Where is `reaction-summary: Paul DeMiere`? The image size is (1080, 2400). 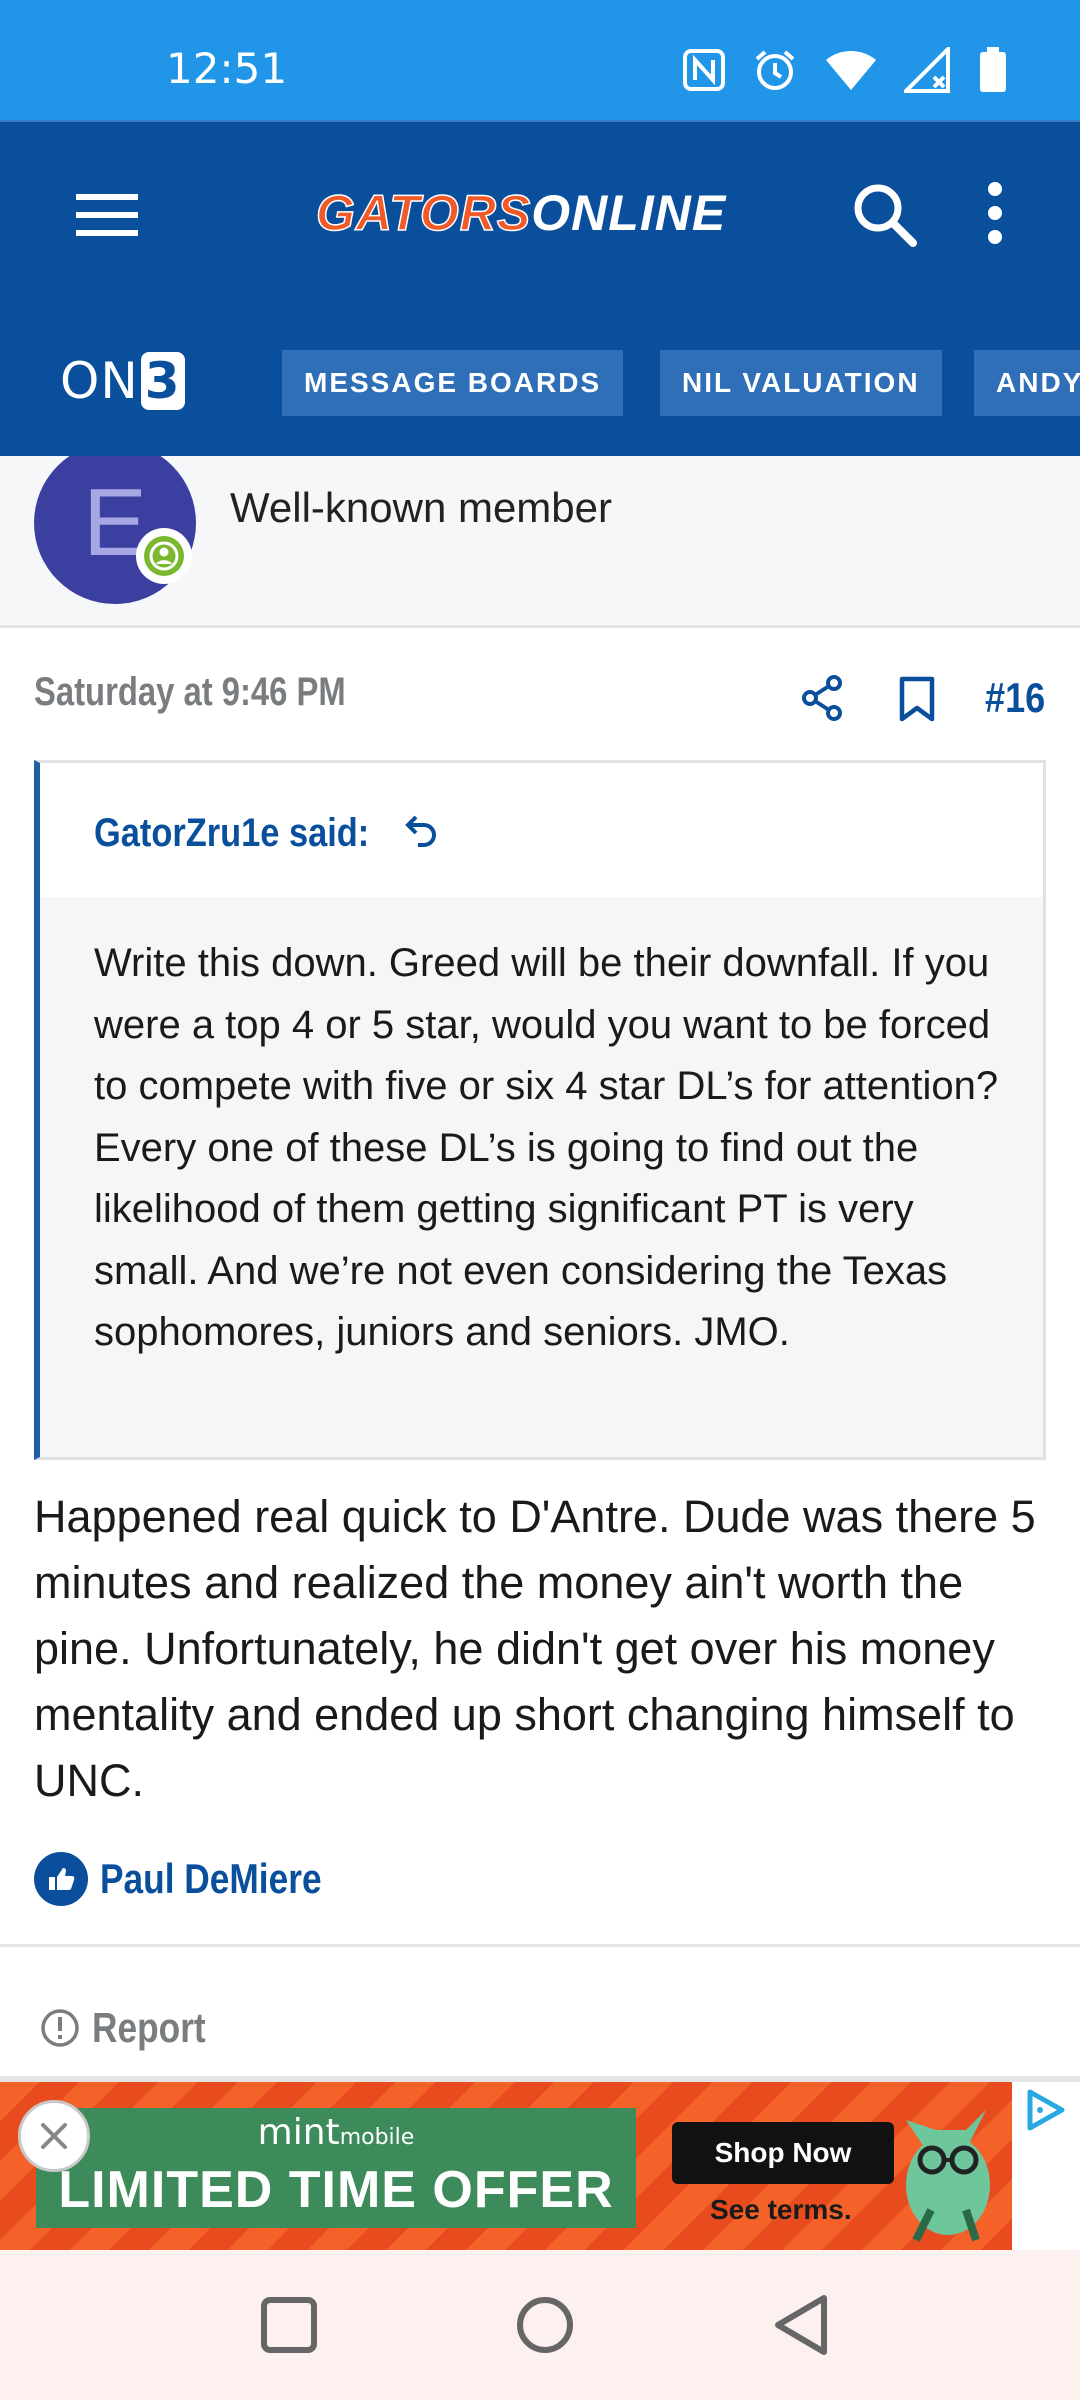 reaction-summary: Paul DeMiere is located at coordinates (199, 1879).